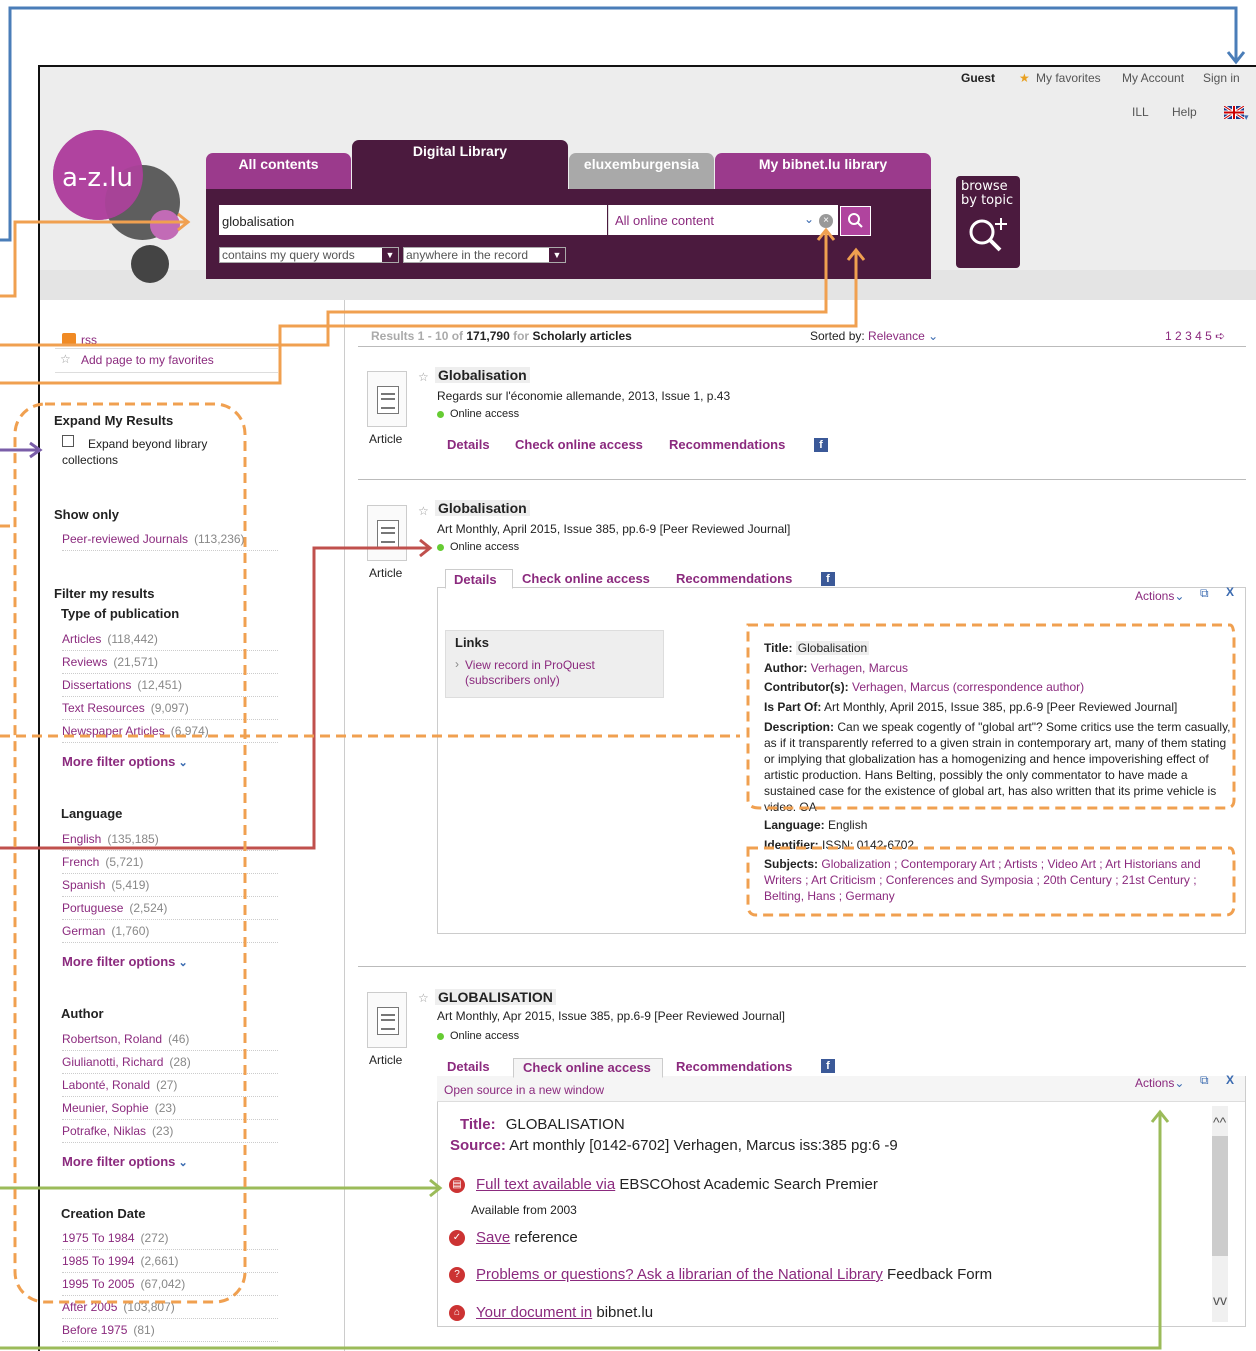  What do you see at coordinates (215, 698) in the screenshot?
I see `arrow-online-access` at bounding box center [215, 698].